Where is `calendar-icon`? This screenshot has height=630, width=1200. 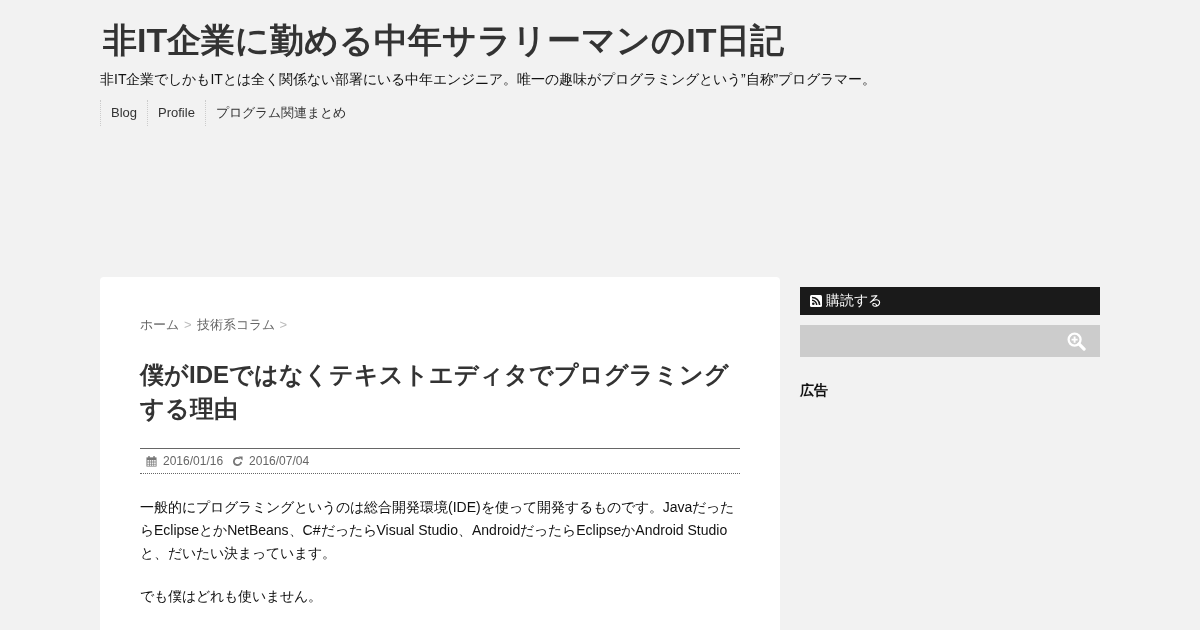 calendar-icon is located at coordinates (151, 461).